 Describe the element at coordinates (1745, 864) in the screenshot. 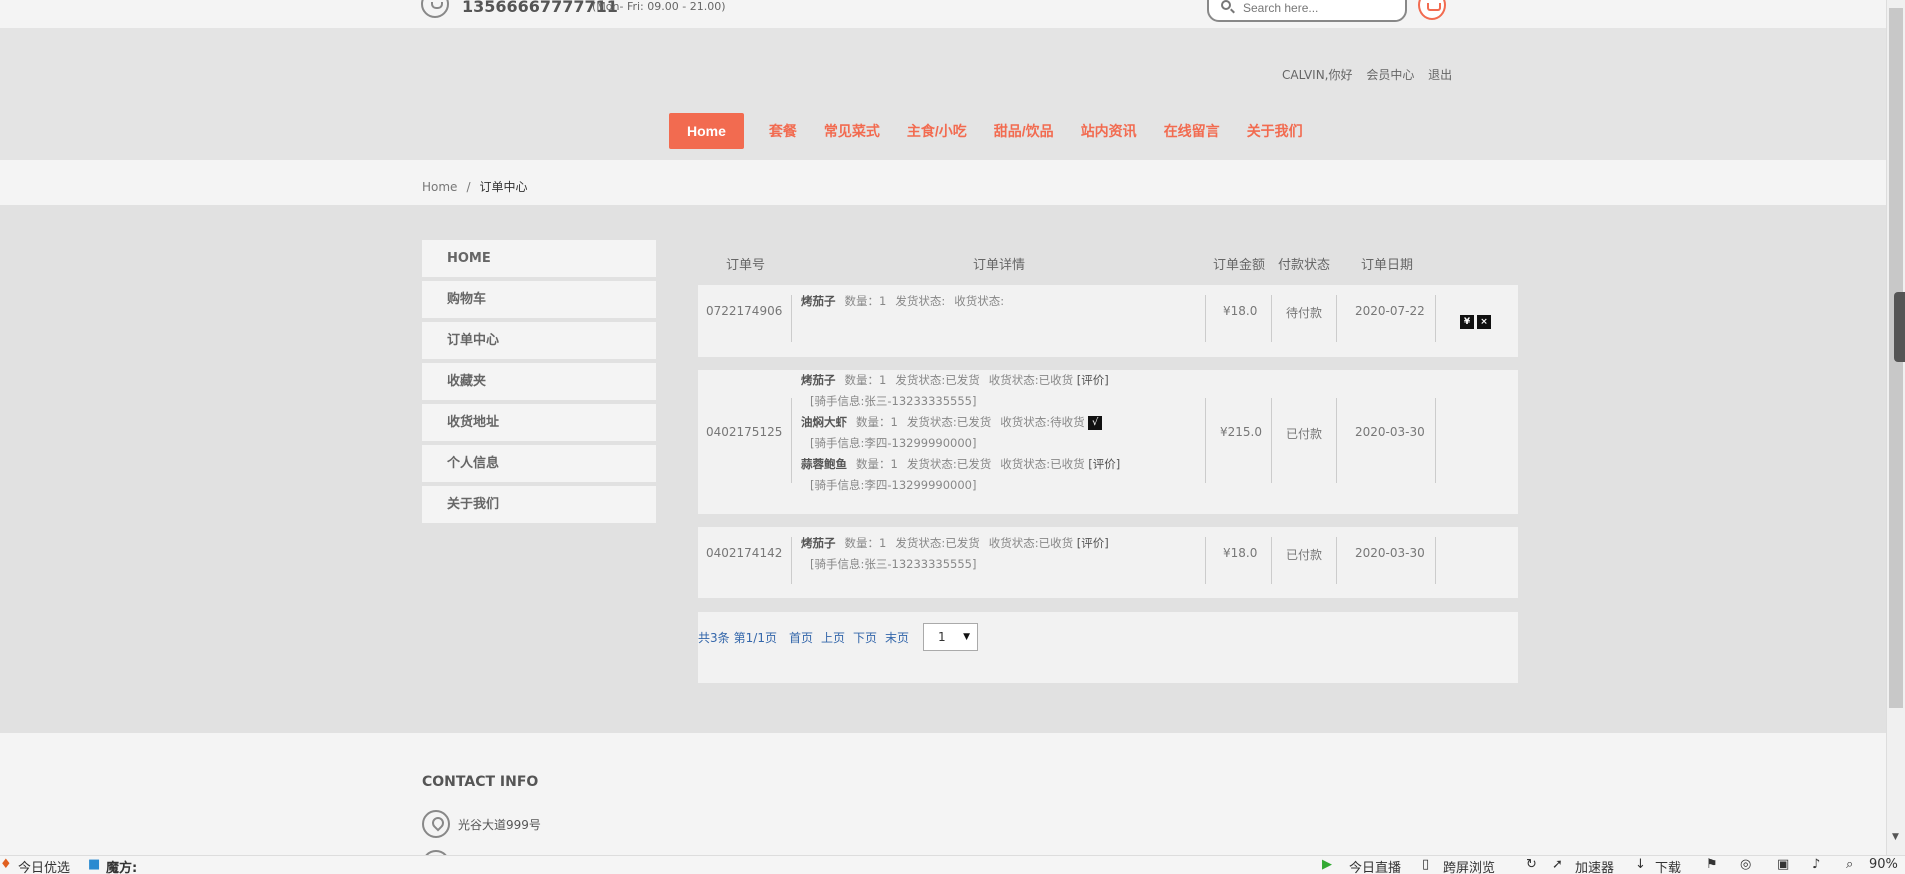

I see `browser-icon: ◎` at that location.